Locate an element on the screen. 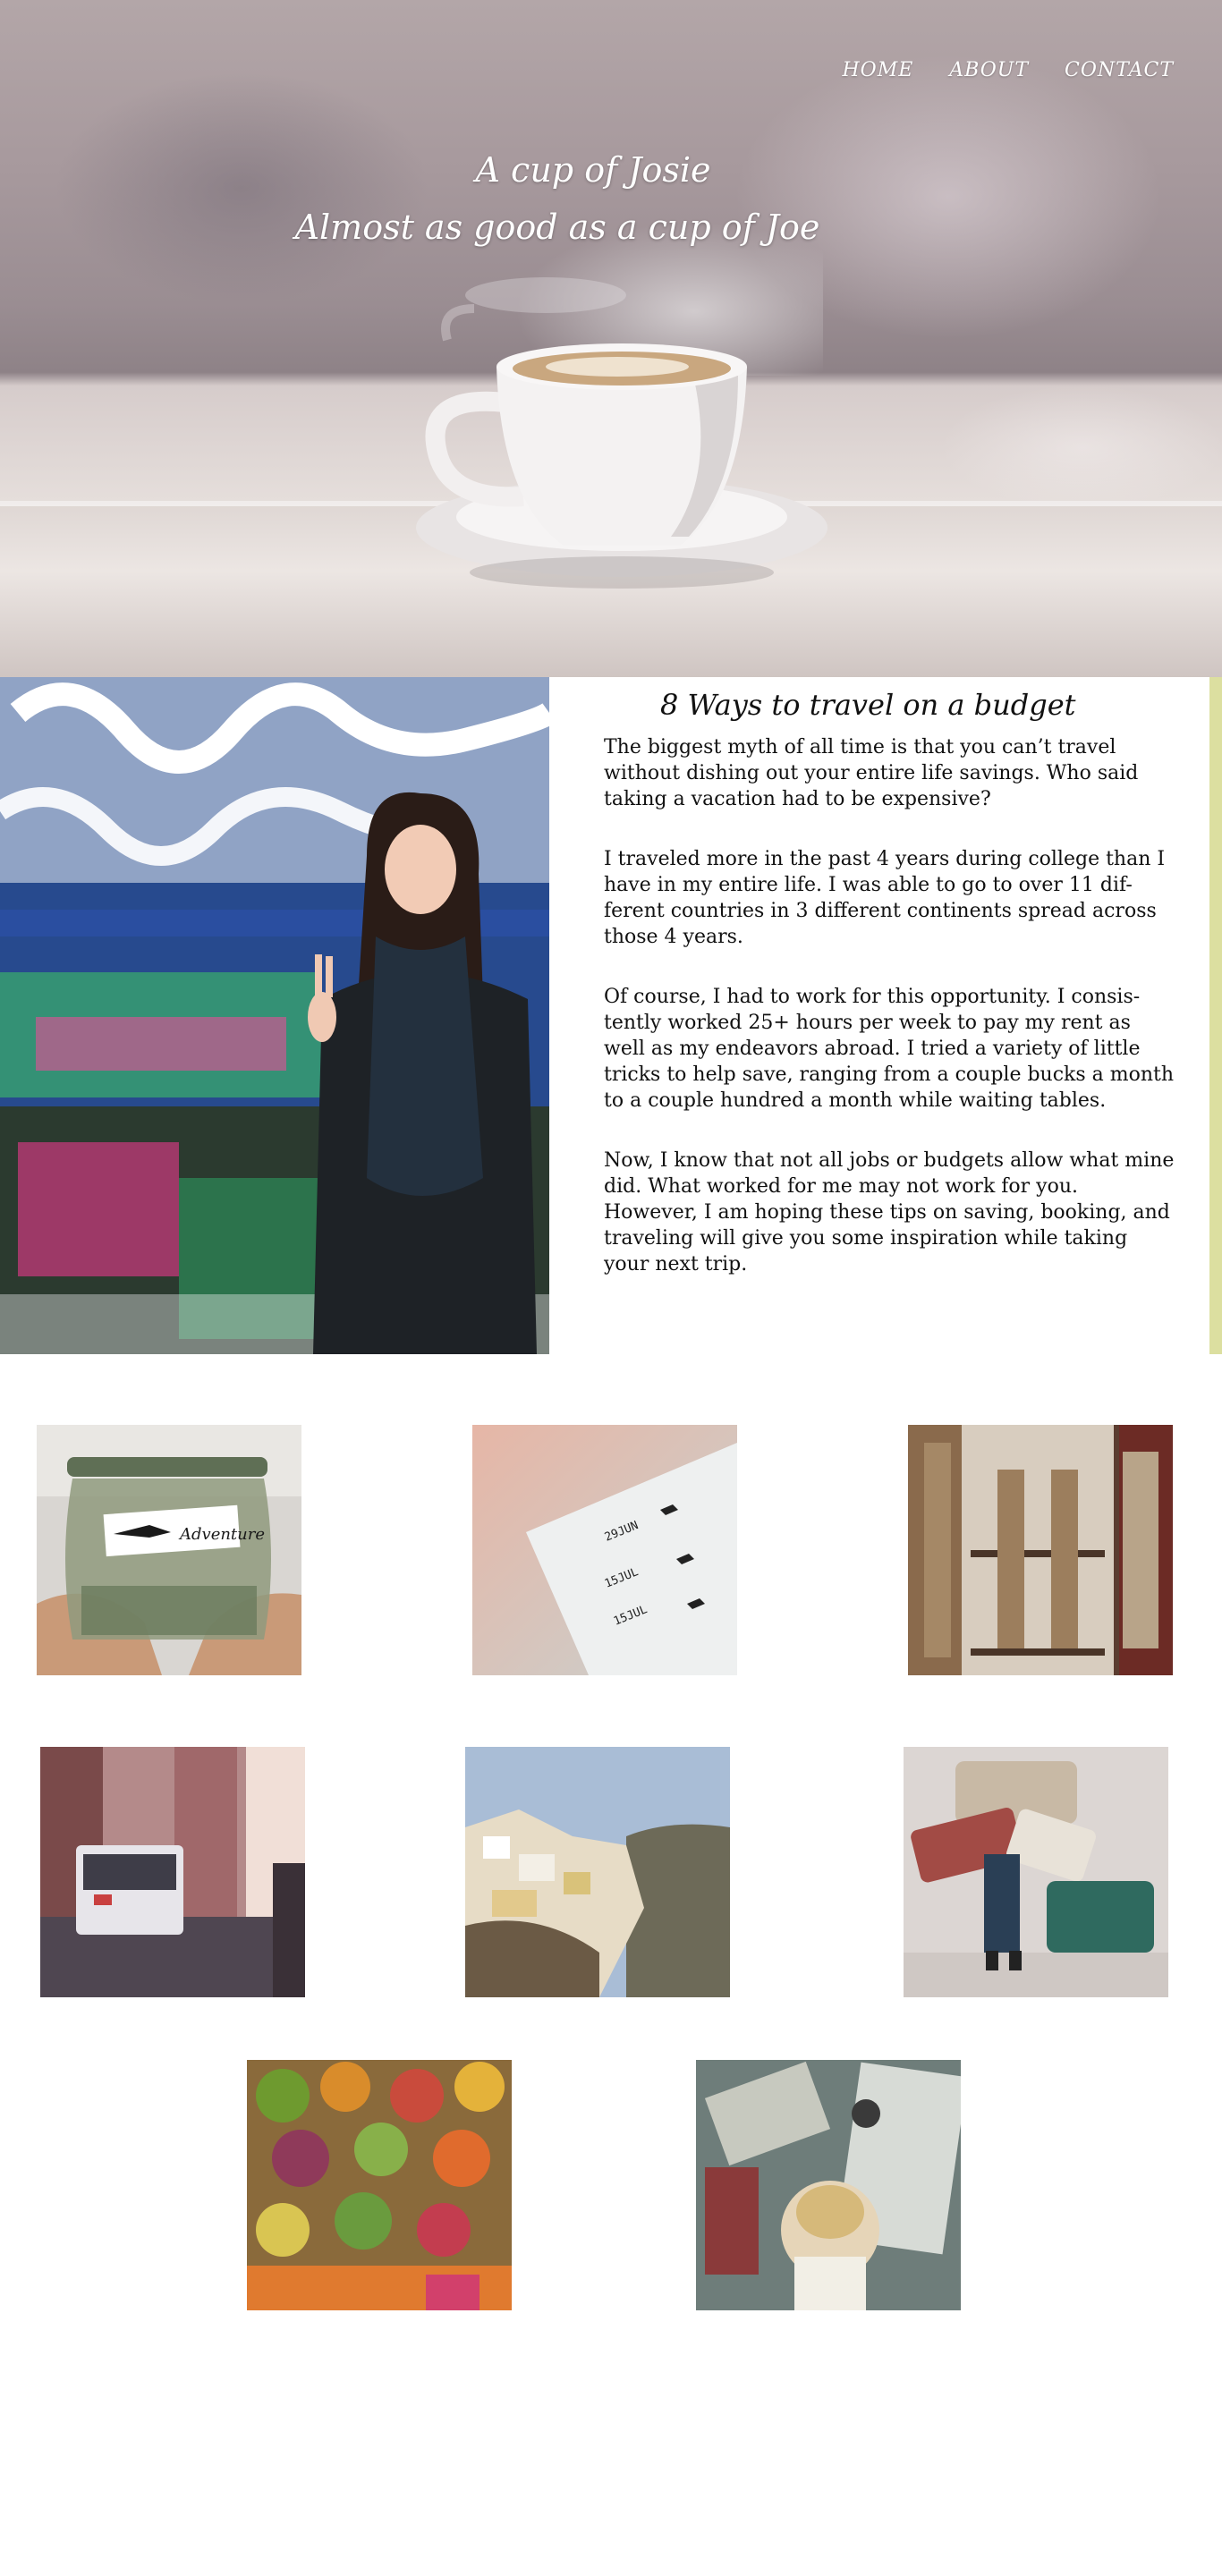  gallery-tile-travel-planning is located at coordinates (828, 2185).